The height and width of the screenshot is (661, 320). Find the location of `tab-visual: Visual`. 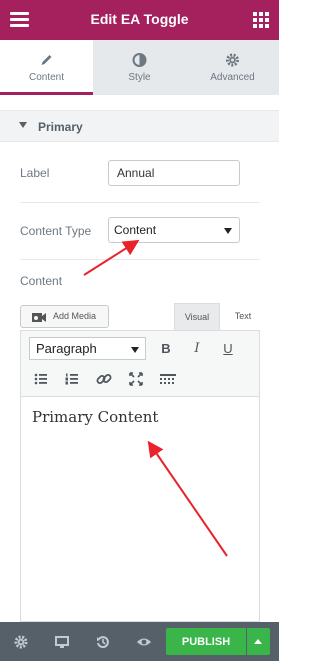

tab-visual: Visual is located at coordinates (197, 316).